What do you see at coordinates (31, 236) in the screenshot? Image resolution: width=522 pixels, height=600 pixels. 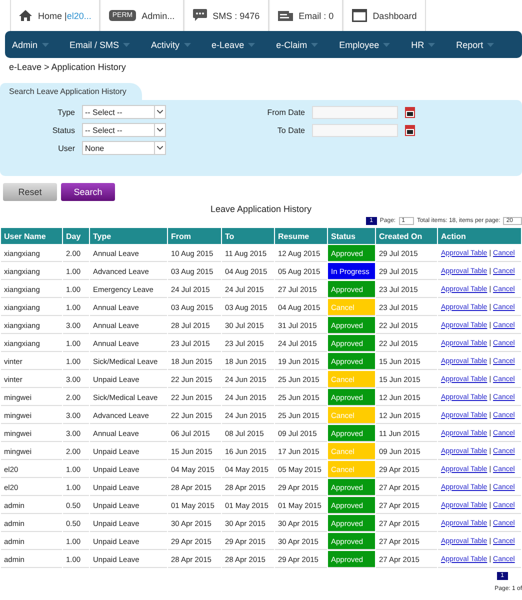 I see `column-header: User Name` at bounding box center [31, 236].